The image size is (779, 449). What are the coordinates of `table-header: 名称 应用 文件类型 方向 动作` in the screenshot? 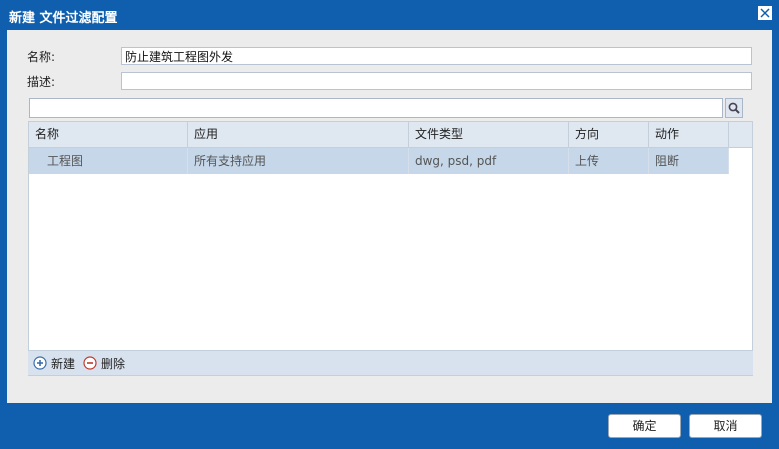 It's located at (390, 135).